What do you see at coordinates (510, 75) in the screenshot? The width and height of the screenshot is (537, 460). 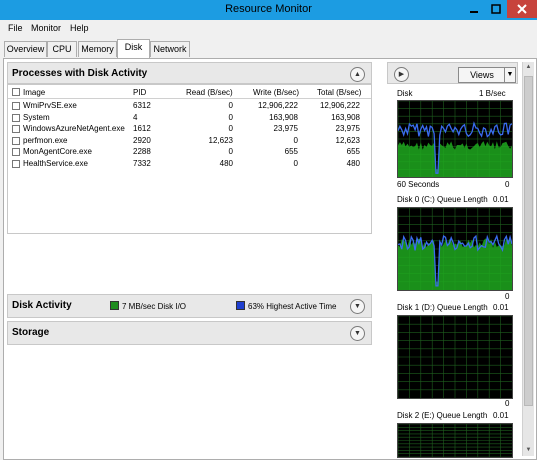 I see `views-dropdown-icon: ▼` at bounding box center [510, 75].